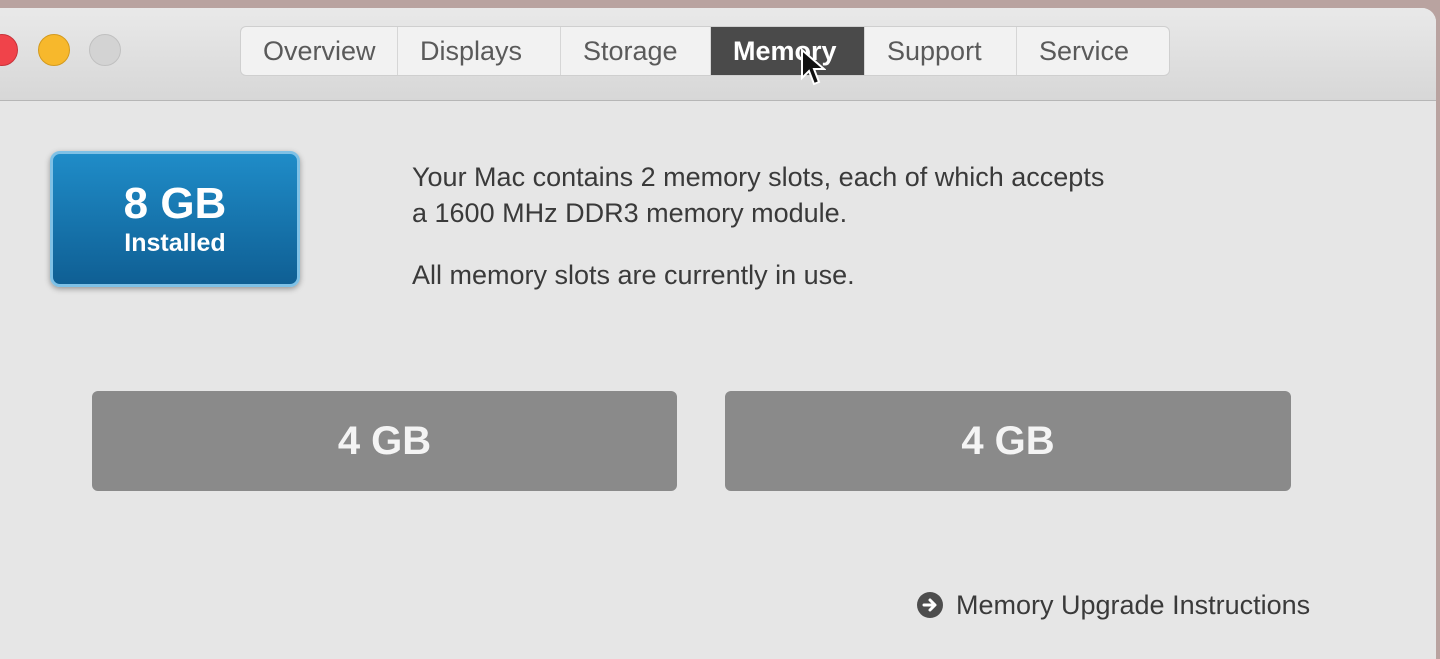  I want to click on installed-memory-size: 8 GB, so click(175, 203).